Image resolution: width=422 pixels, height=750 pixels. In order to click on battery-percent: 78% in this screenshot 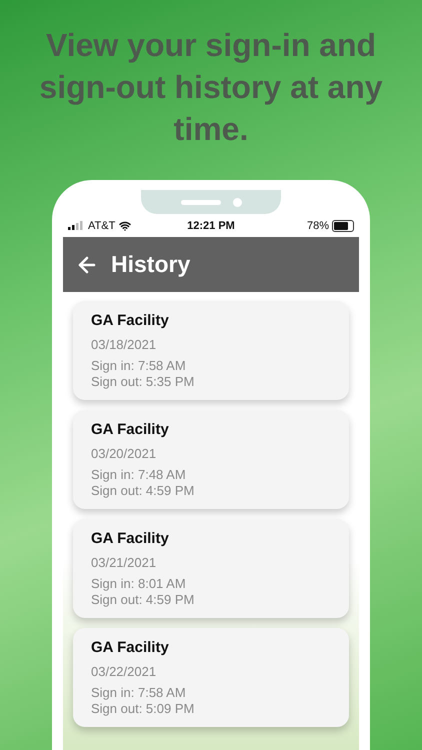, I will do `click(317, 226)`.